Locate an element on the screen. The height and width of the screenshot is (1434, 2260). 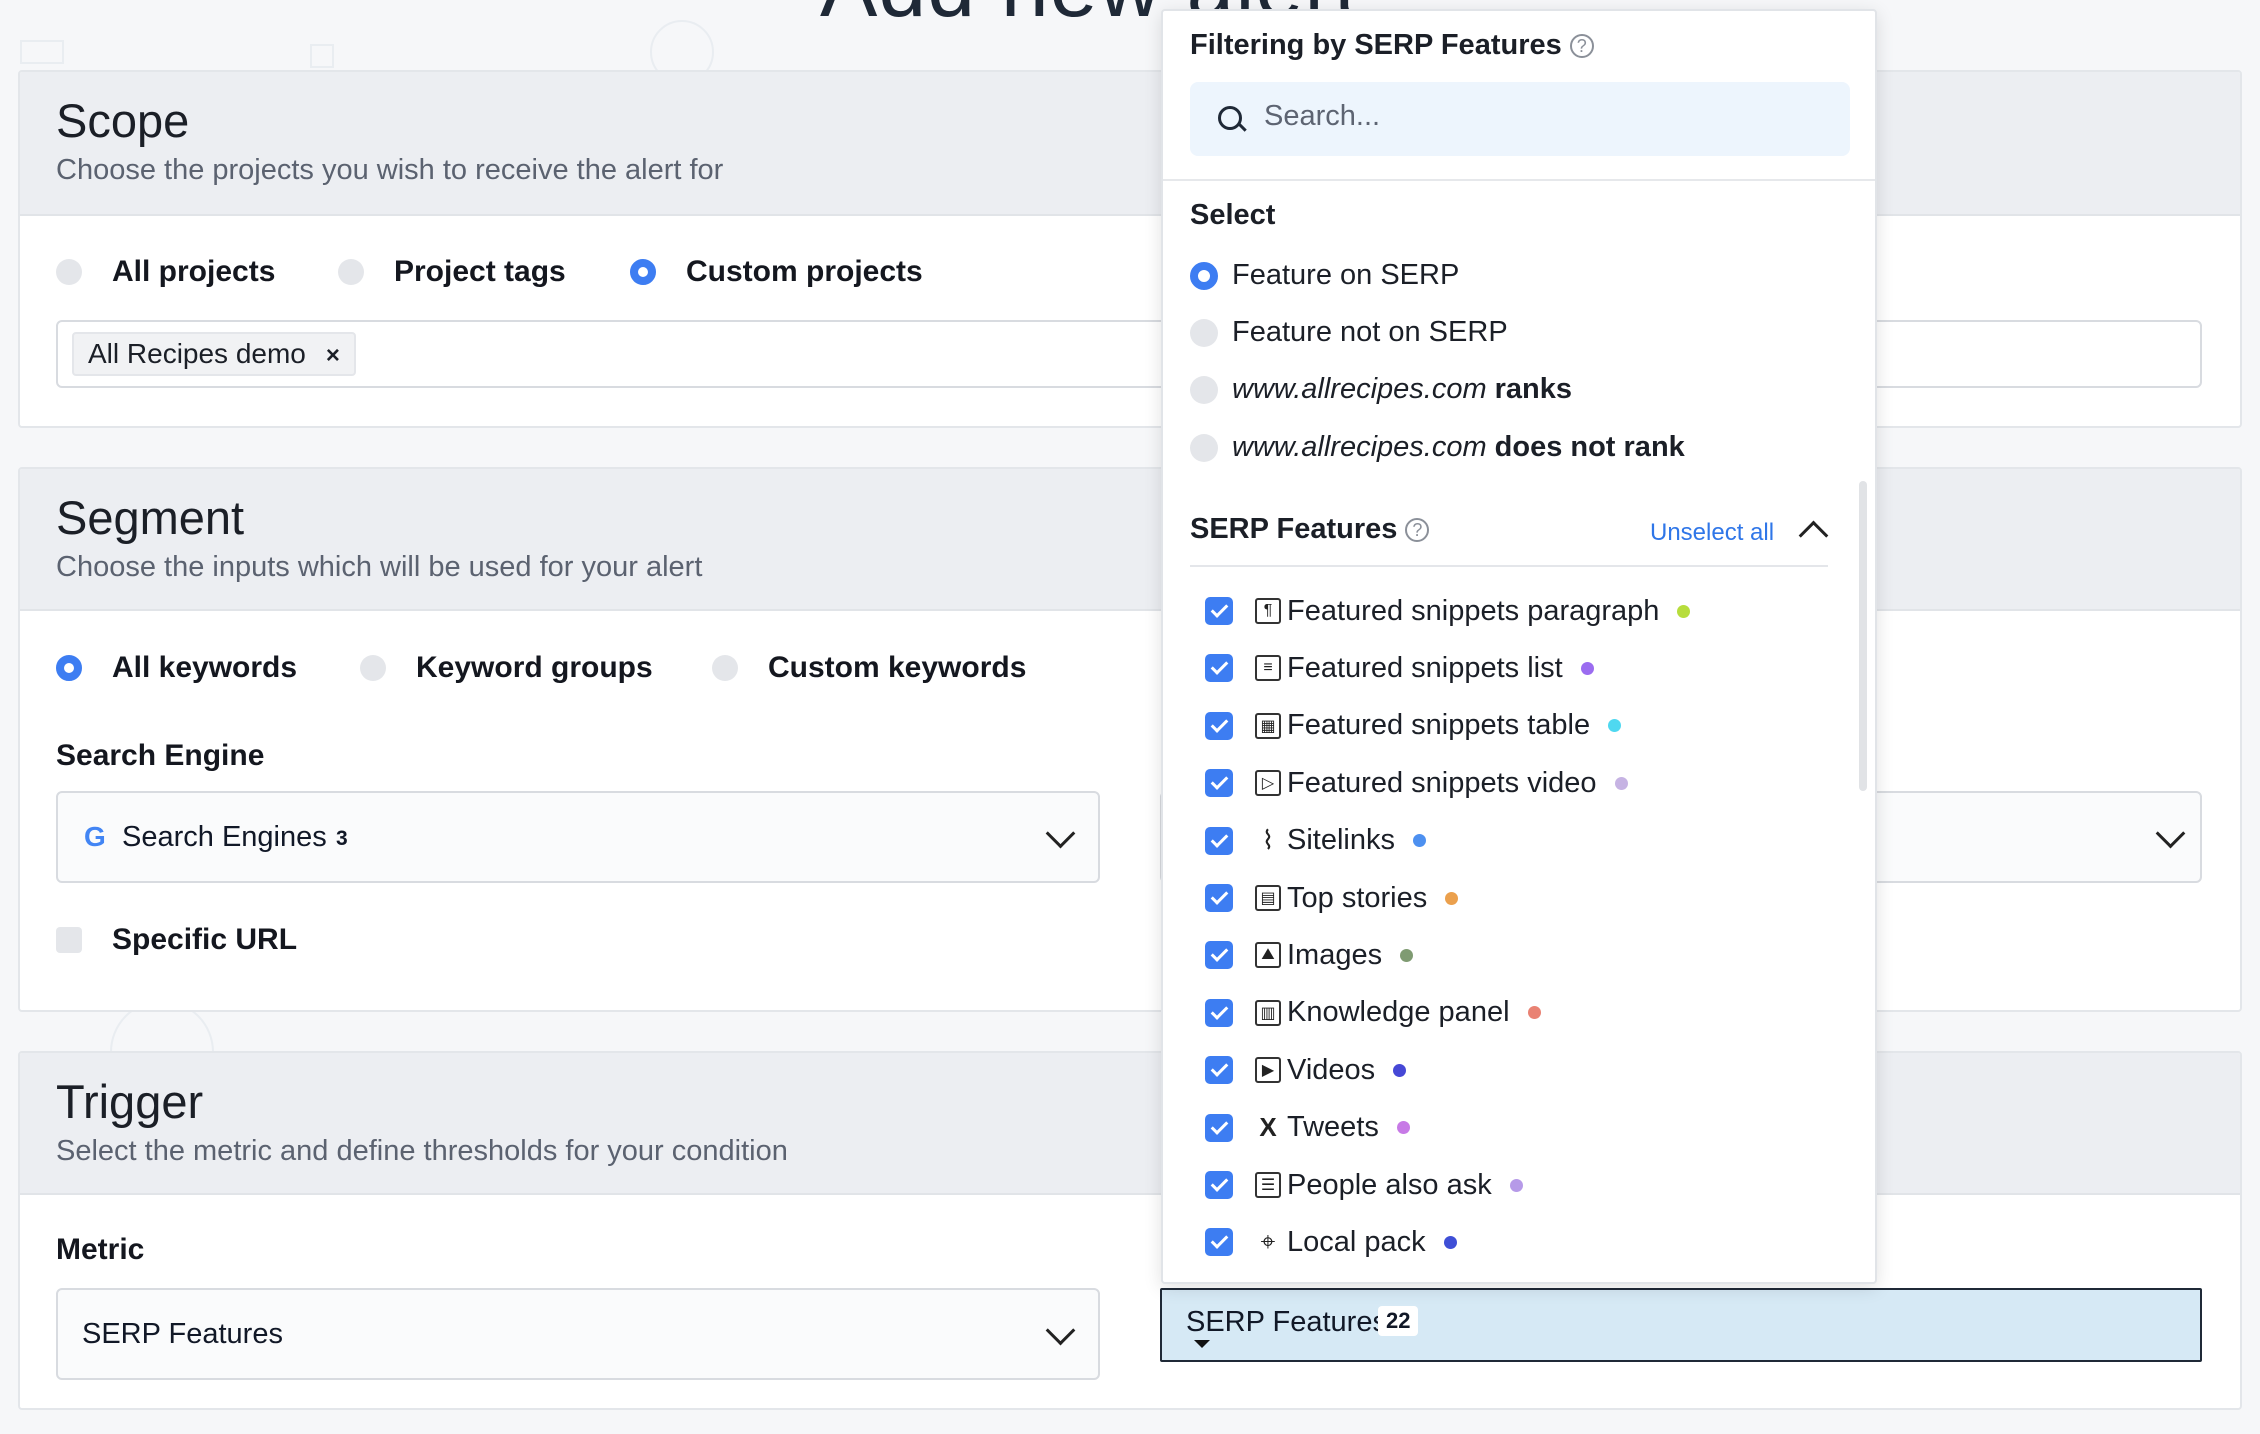
segment-option-keyword-groups: Keyword groups is located at coordinates (506, 668).